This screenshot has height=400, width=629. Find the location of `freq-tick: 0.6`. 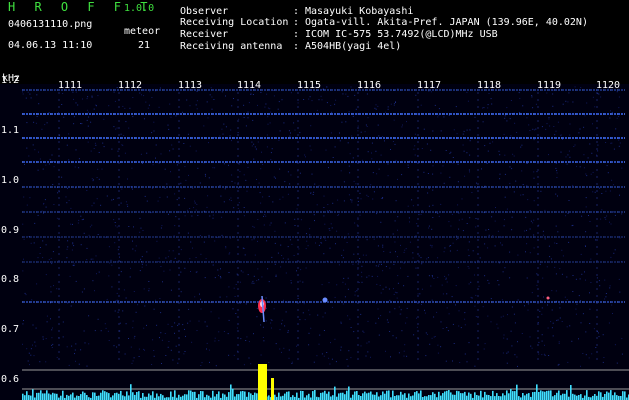

freq-tick: 0.6 is located at coordinates (10, 379).